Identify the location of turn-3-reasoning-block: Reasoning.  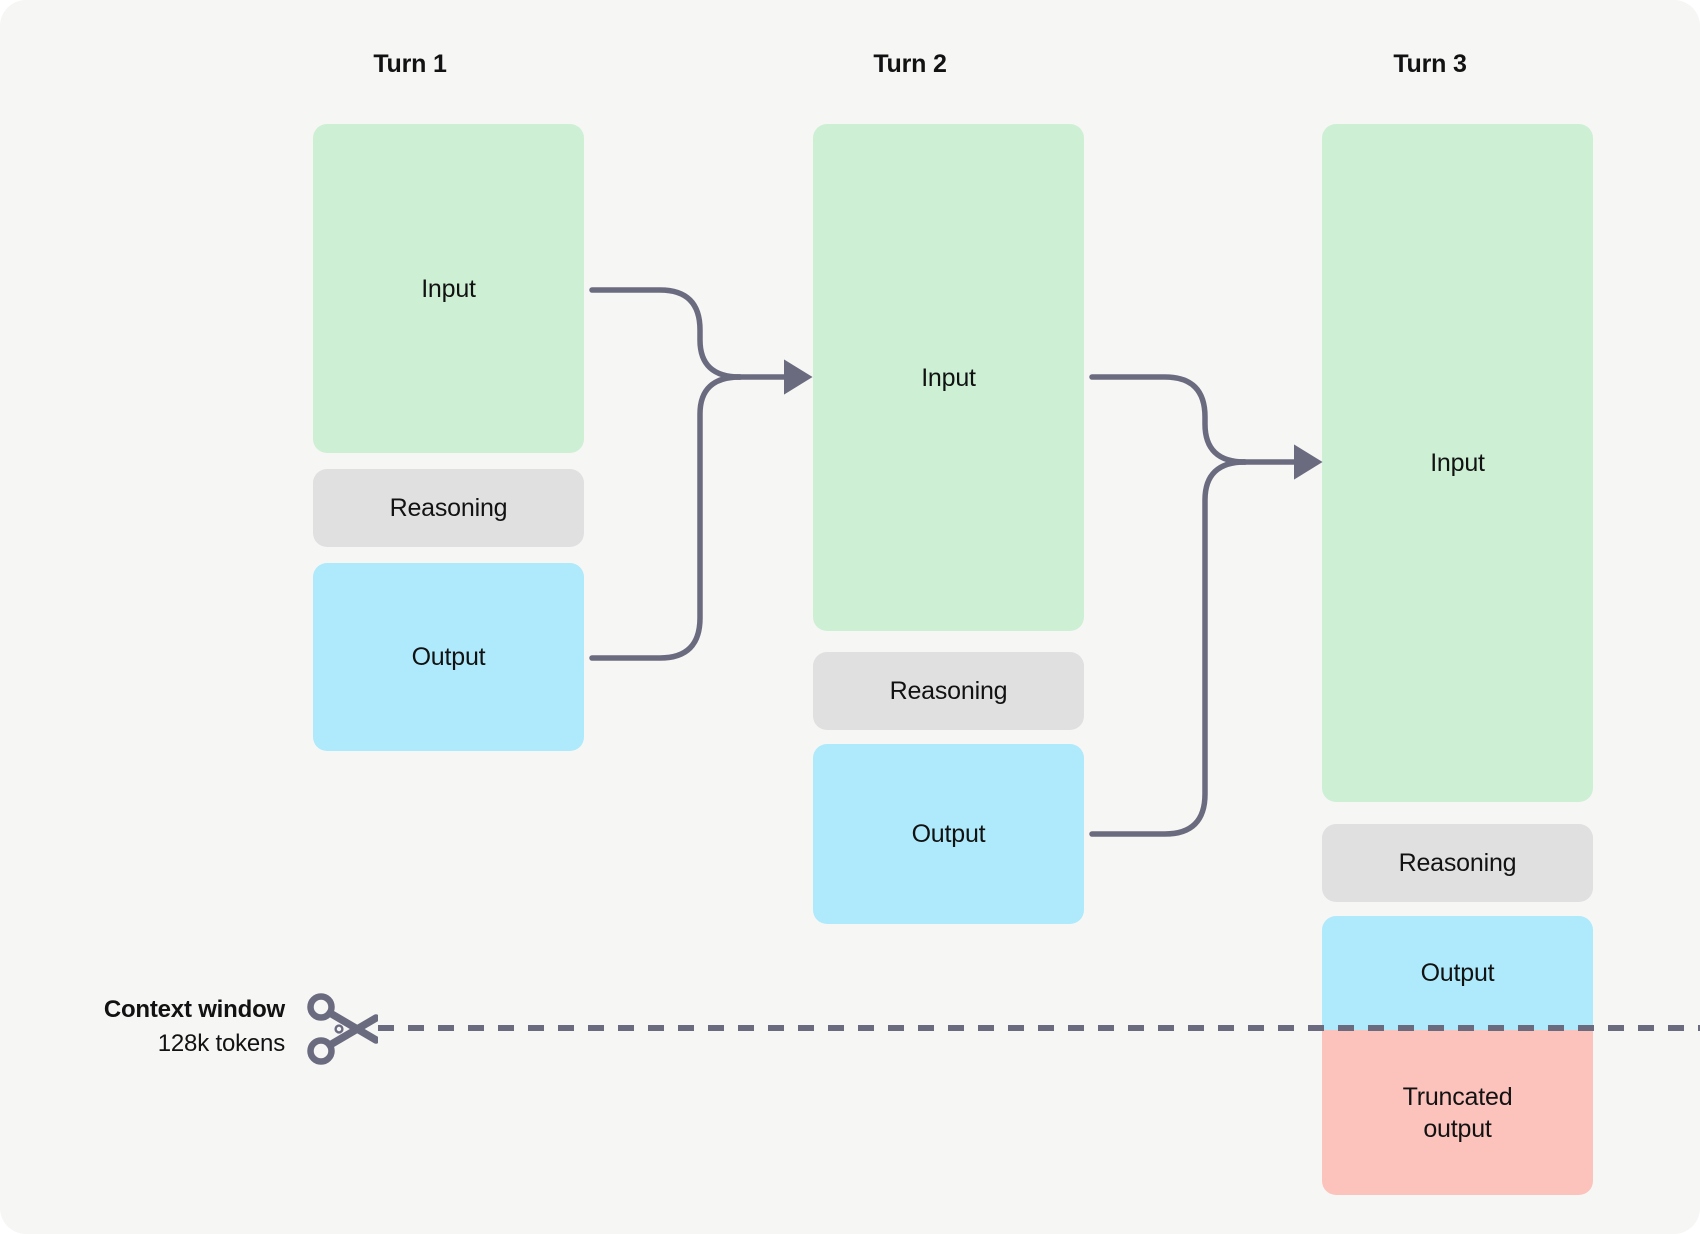
(1457, 863).